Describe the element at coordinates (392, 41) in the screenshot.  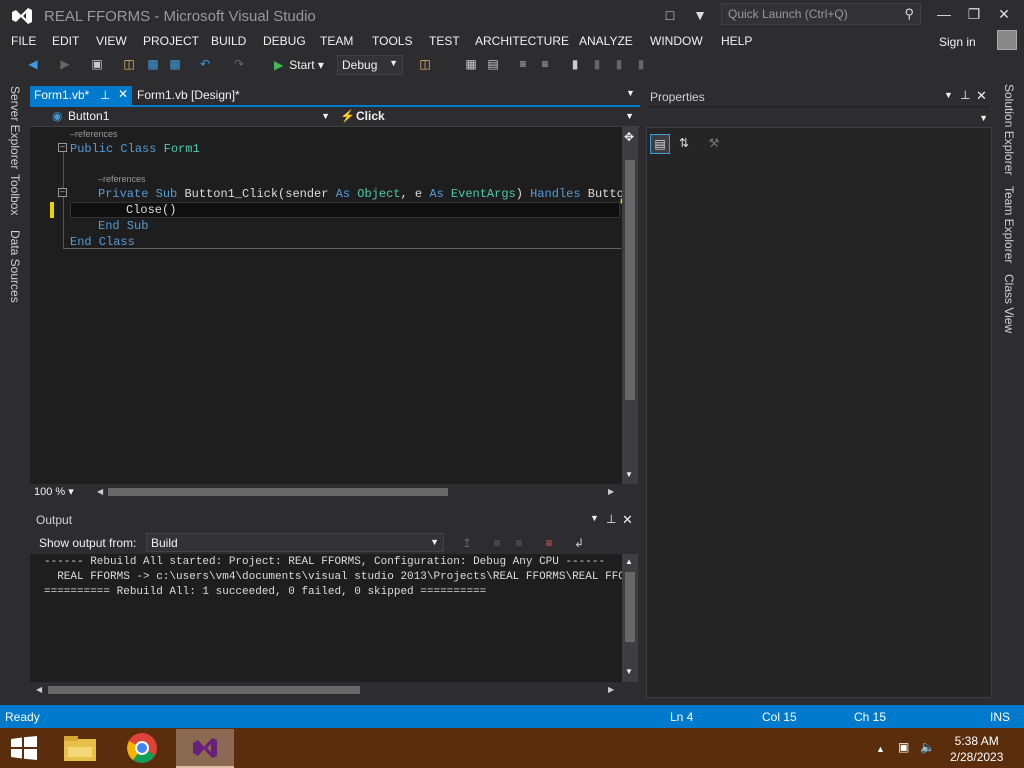
I see `menu-tools: TOOLS` at that location.